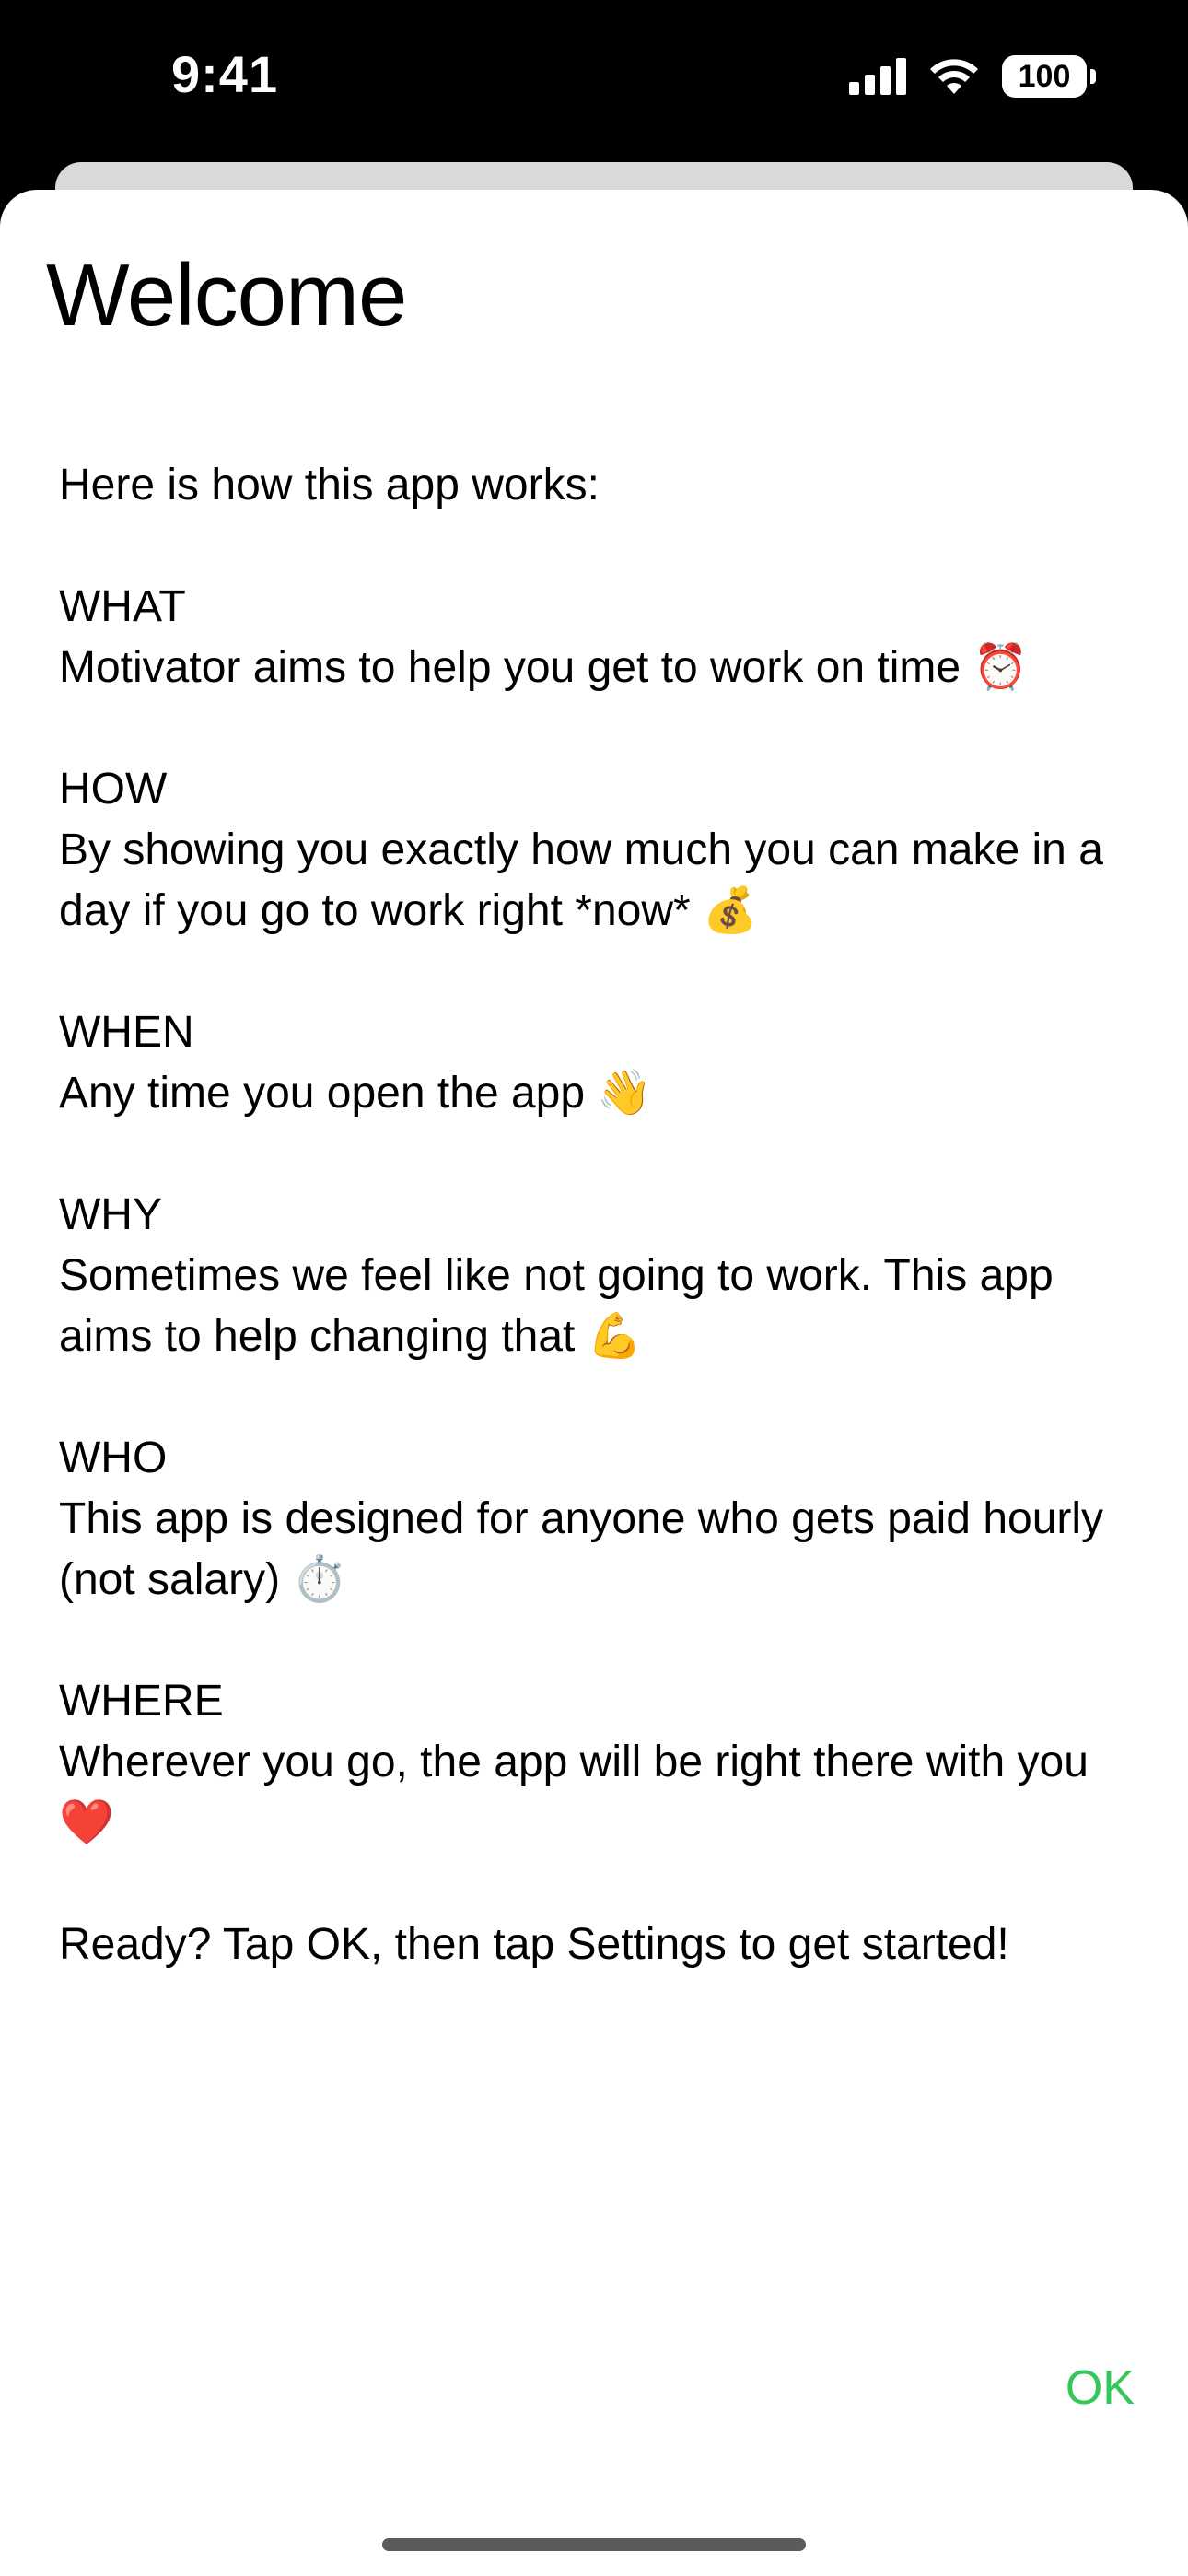 The width and height of the screenshot is (1188, 2576). What do you see at coordinates (226, 295) in the screenshot?
I see `page-title: Welcome` at bounding box center [226, 295].